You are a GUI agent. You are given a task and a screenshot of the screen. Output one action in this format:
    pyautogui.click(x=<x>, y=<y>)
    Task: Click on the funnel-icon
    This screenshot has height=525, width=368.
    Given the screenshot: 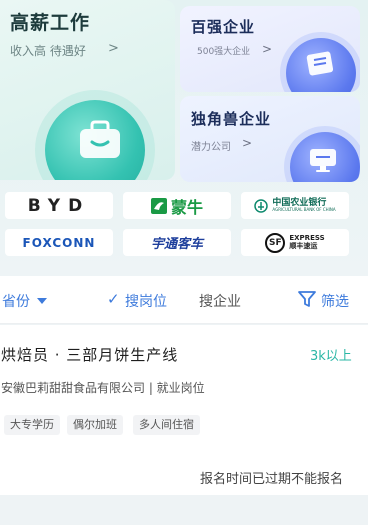 What is the action you would take?
    pyautogui.click(x=307, y=299)
    